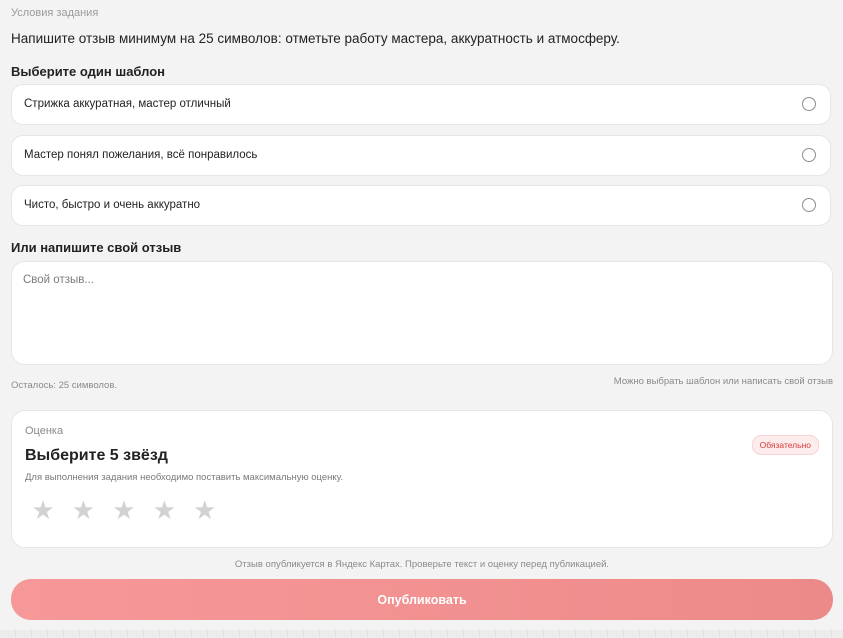  I want to click on template-option-label: Стрижка аккуратная, мастер отличный, so click(127, 104).